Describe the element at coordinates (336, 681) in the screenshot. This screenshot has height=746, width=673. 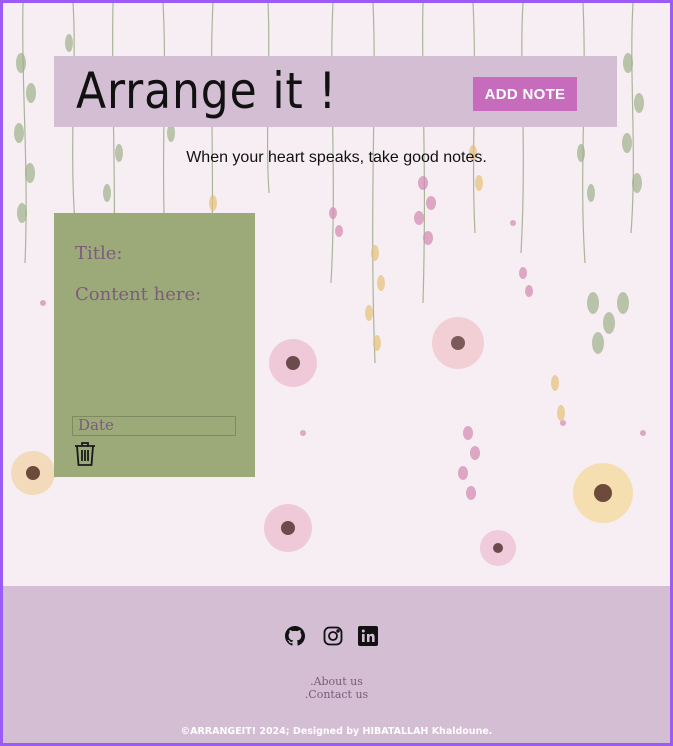
I see `about-us-link: .About us` at that location.